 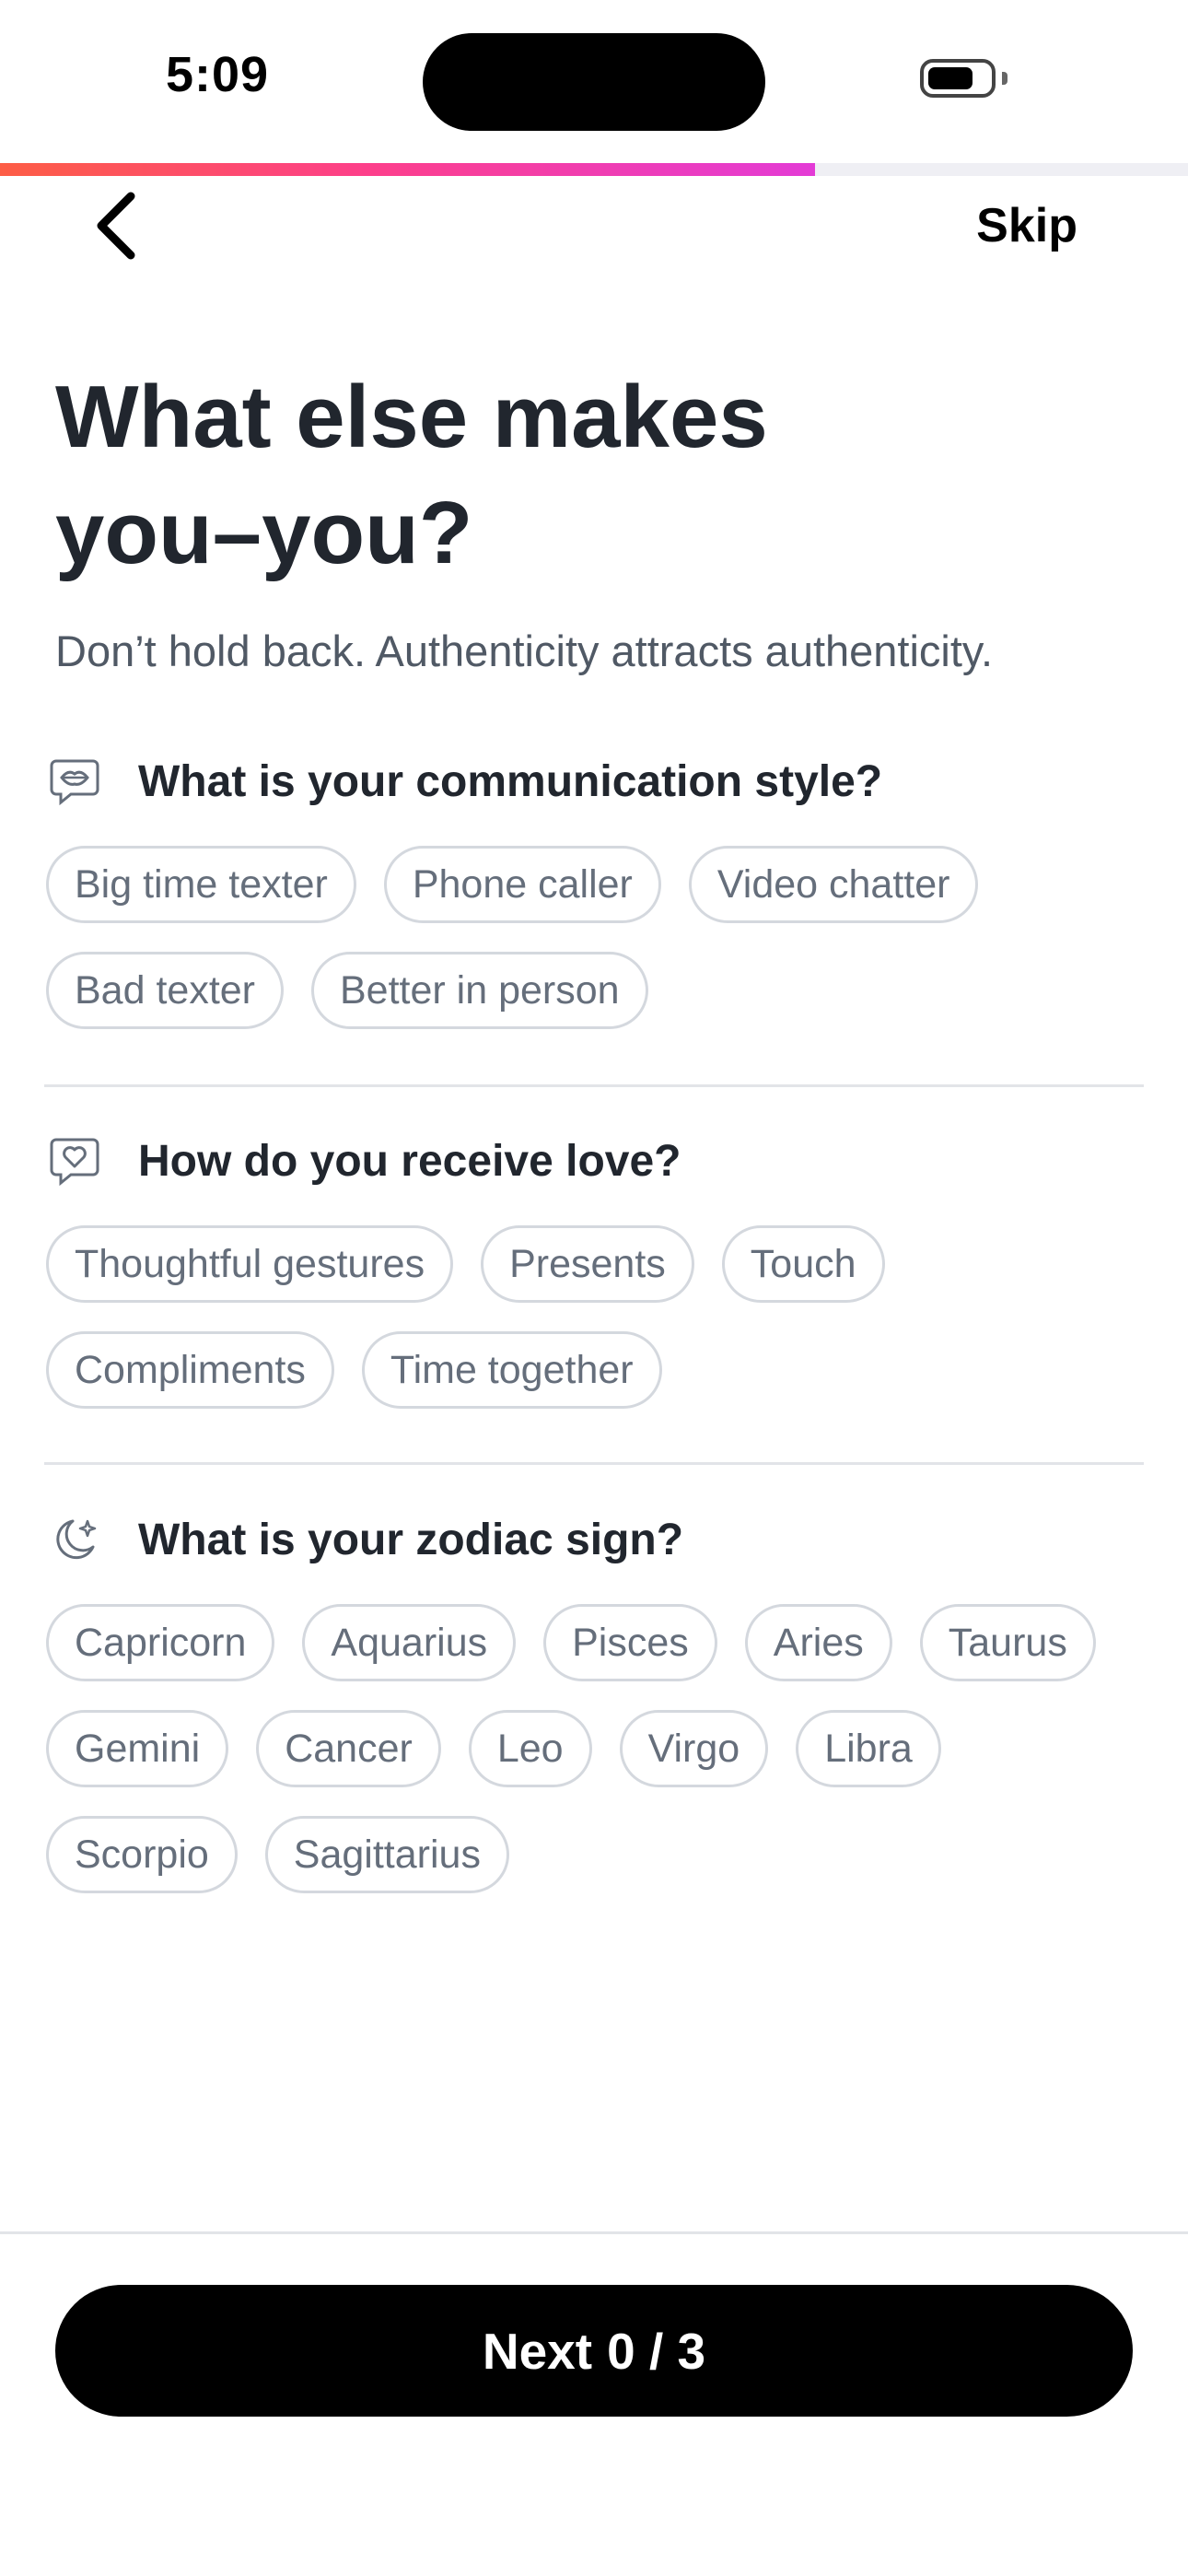 I want to click on option-chip: Cancer, so click(x=348, y=1748).